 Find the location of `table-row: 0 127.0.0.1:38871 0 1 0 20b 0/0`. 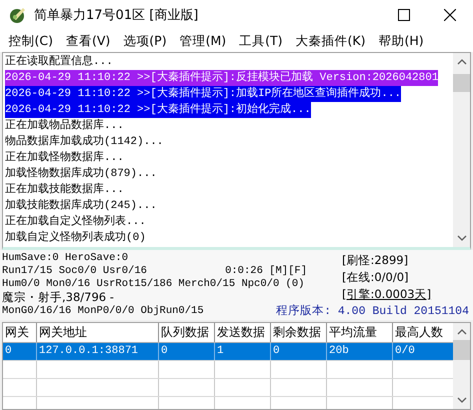

table-row: 0 127.0.0.1:38871 0 1 0 20b 0/0 is located at coordinates (228, 352).